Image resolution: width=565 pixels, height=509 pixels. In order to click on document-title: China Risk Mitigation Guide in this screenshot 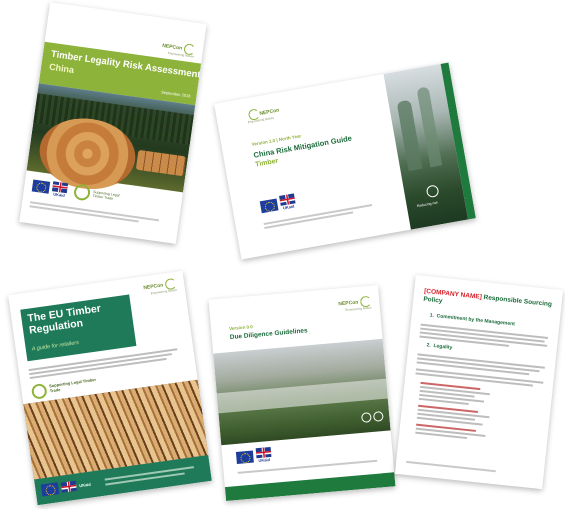, I will do `click(302, 146)`.